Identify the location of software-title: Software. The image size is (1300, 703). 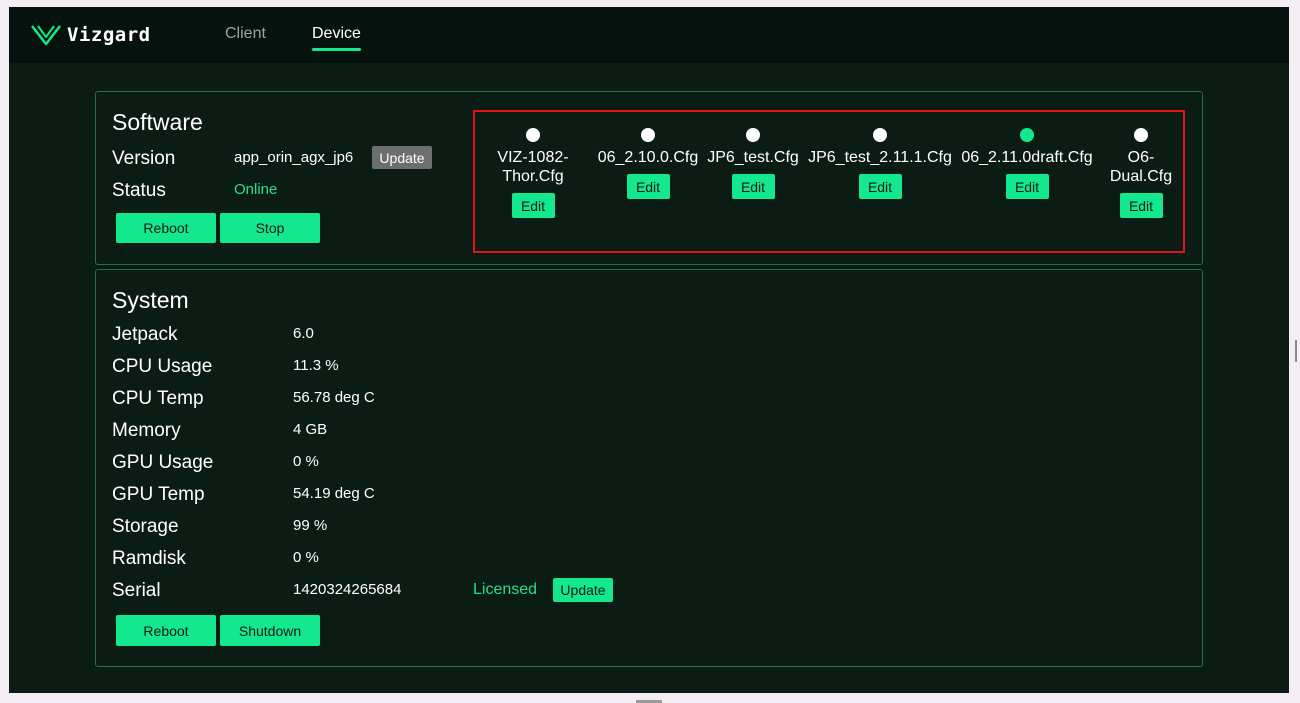
(157, 122).